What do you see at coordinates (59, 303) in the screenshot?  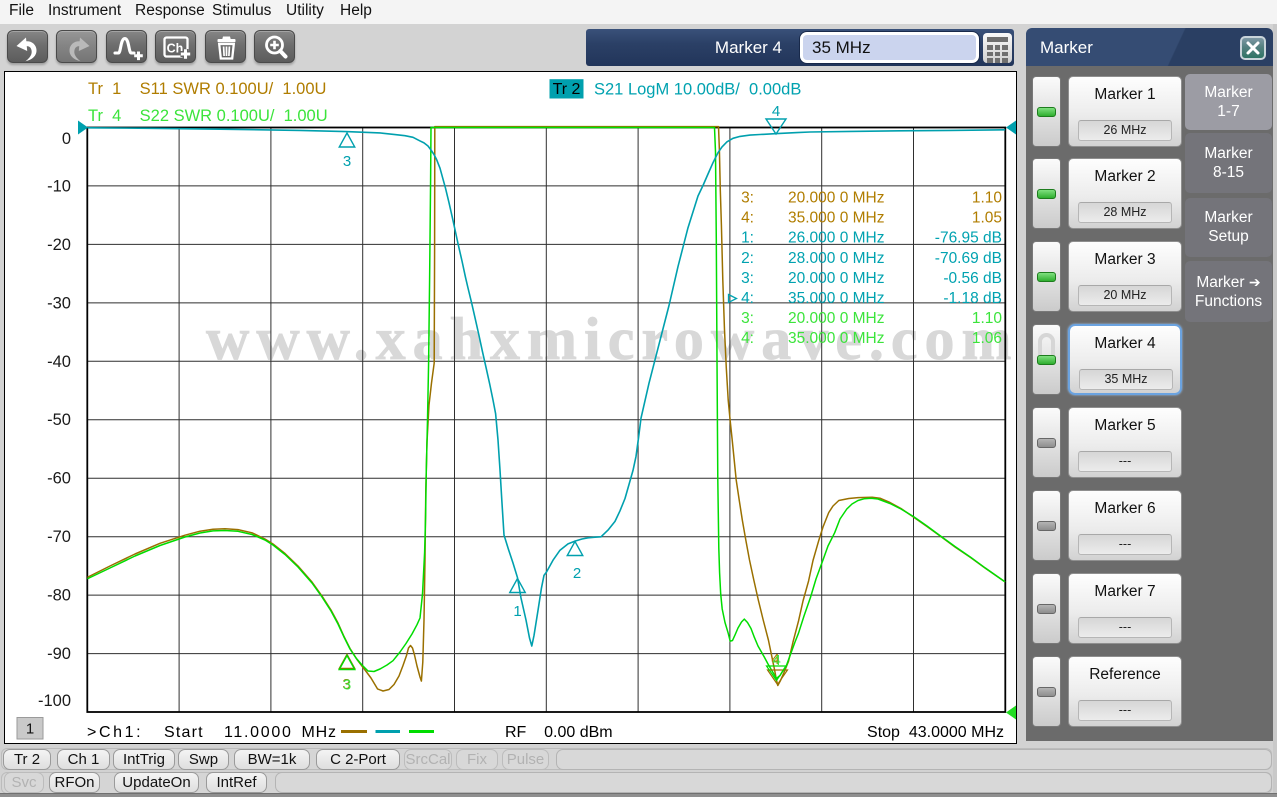 I see `svg-text: -30` at bounding box center [59, 303].